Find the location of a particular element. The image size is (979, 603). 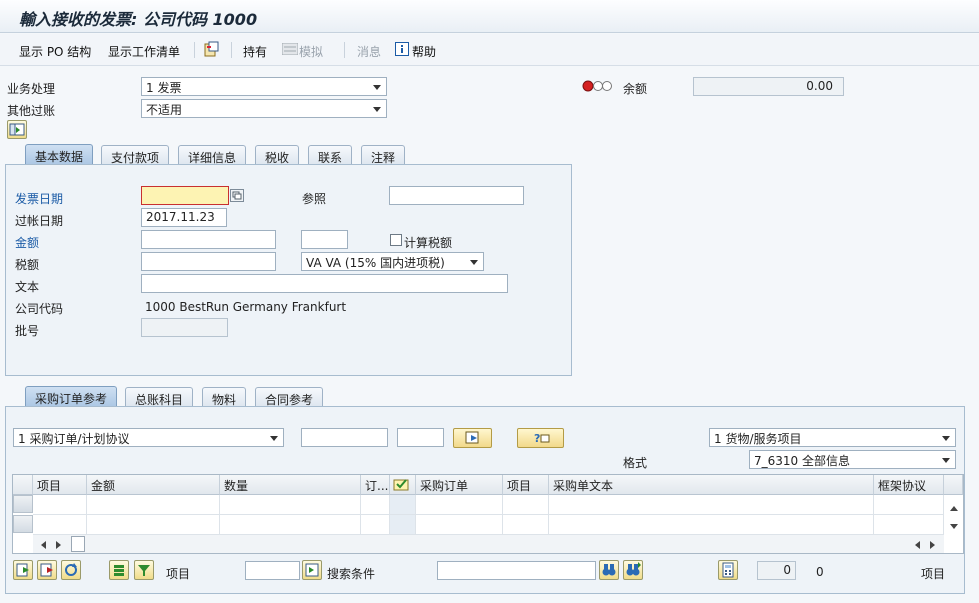

tab-po-reference: 采购订单参考 is located at coordinates (71, 397).